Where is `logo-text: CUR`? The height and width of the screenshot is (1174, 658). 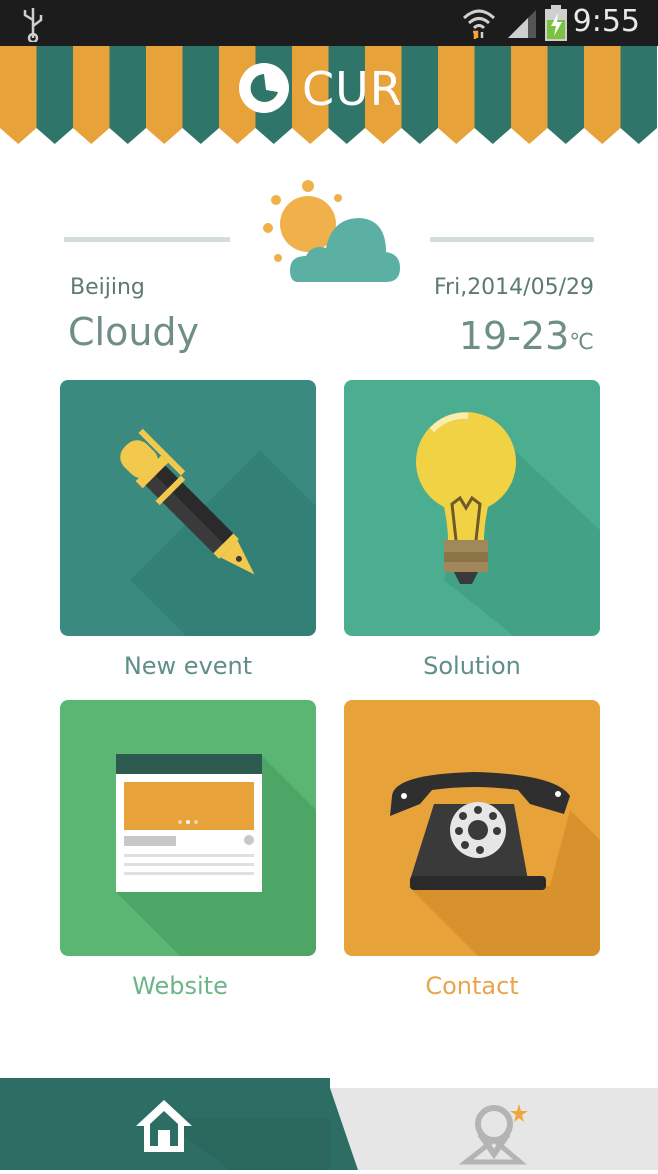
logo-text: CUR is located at coordinates (352, 89).